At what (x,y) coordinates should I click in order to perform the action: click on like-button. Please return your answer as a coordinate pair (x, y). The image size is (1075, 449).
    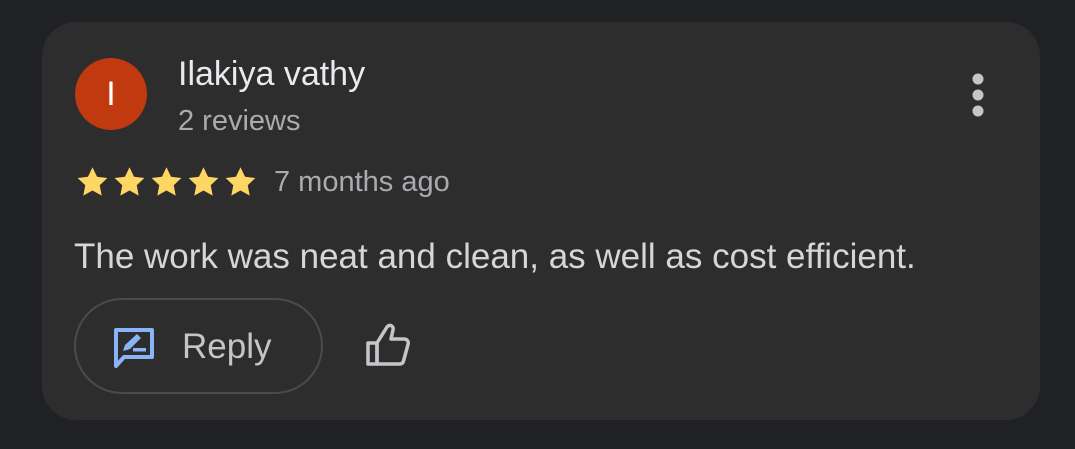
    Looking at the image, I should click on (388, 346).